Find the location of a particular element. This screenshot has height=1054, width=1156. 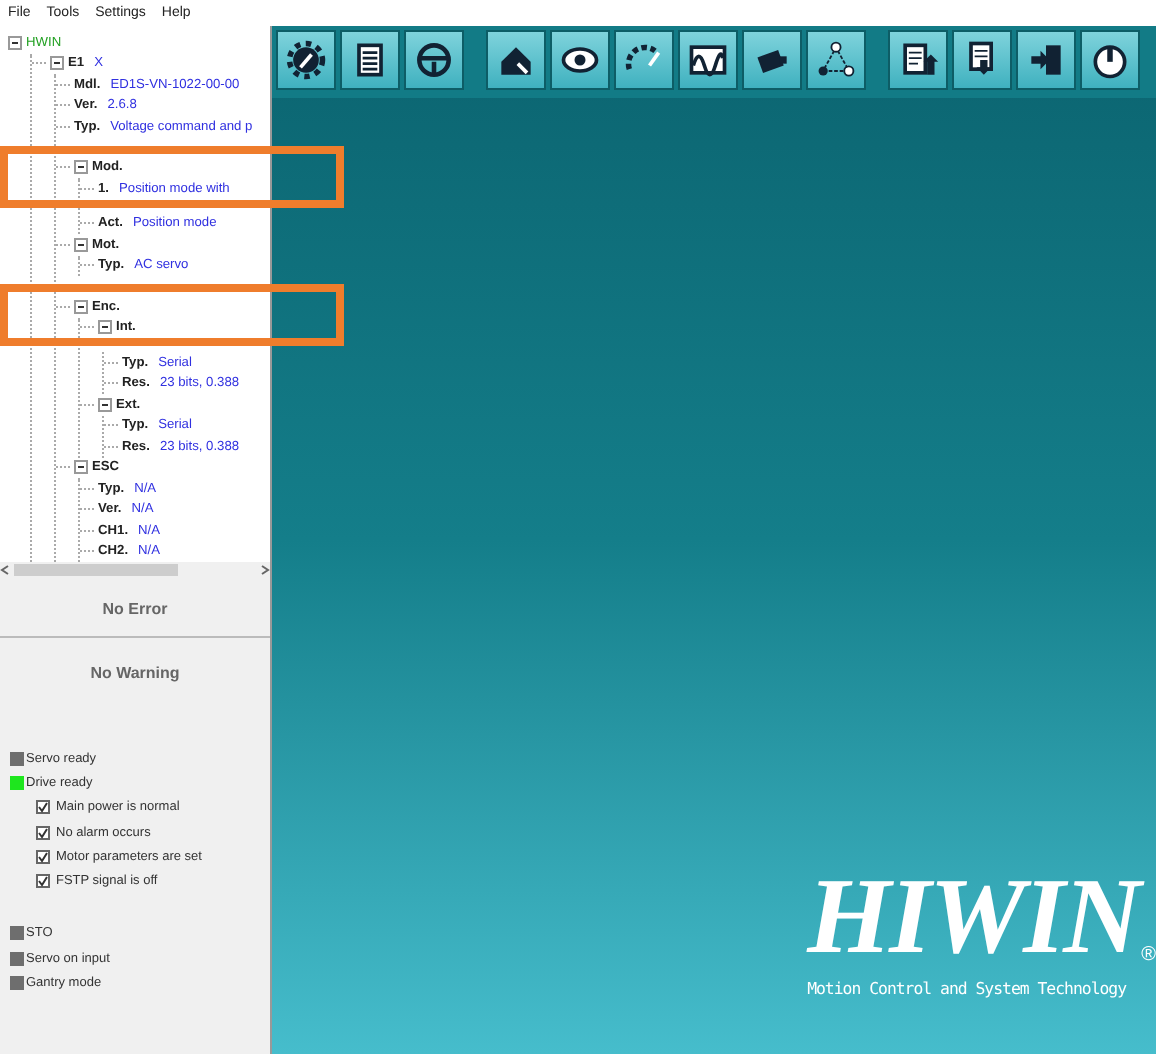

scrollbar-thumb is located at coordinates (96, 570).